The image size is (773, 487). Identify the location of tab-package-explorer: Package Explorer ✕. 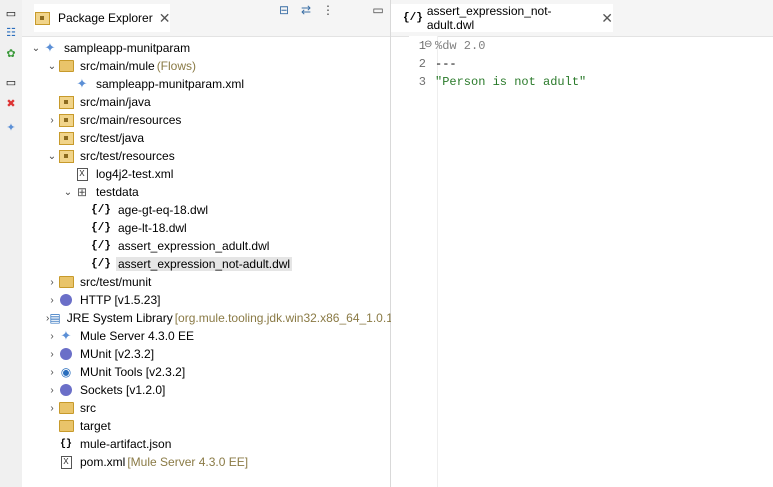
(102, 18).